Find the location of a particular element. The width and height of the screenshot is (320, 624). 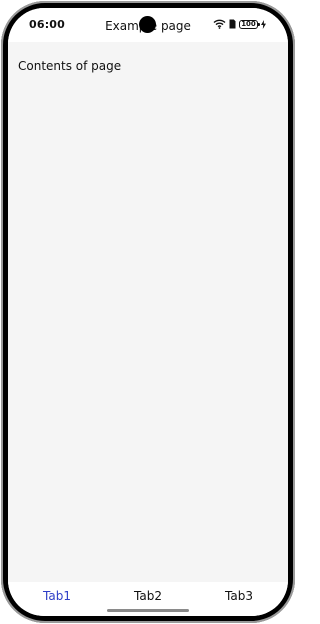

home-indicator is located at coordinates (148, 610).